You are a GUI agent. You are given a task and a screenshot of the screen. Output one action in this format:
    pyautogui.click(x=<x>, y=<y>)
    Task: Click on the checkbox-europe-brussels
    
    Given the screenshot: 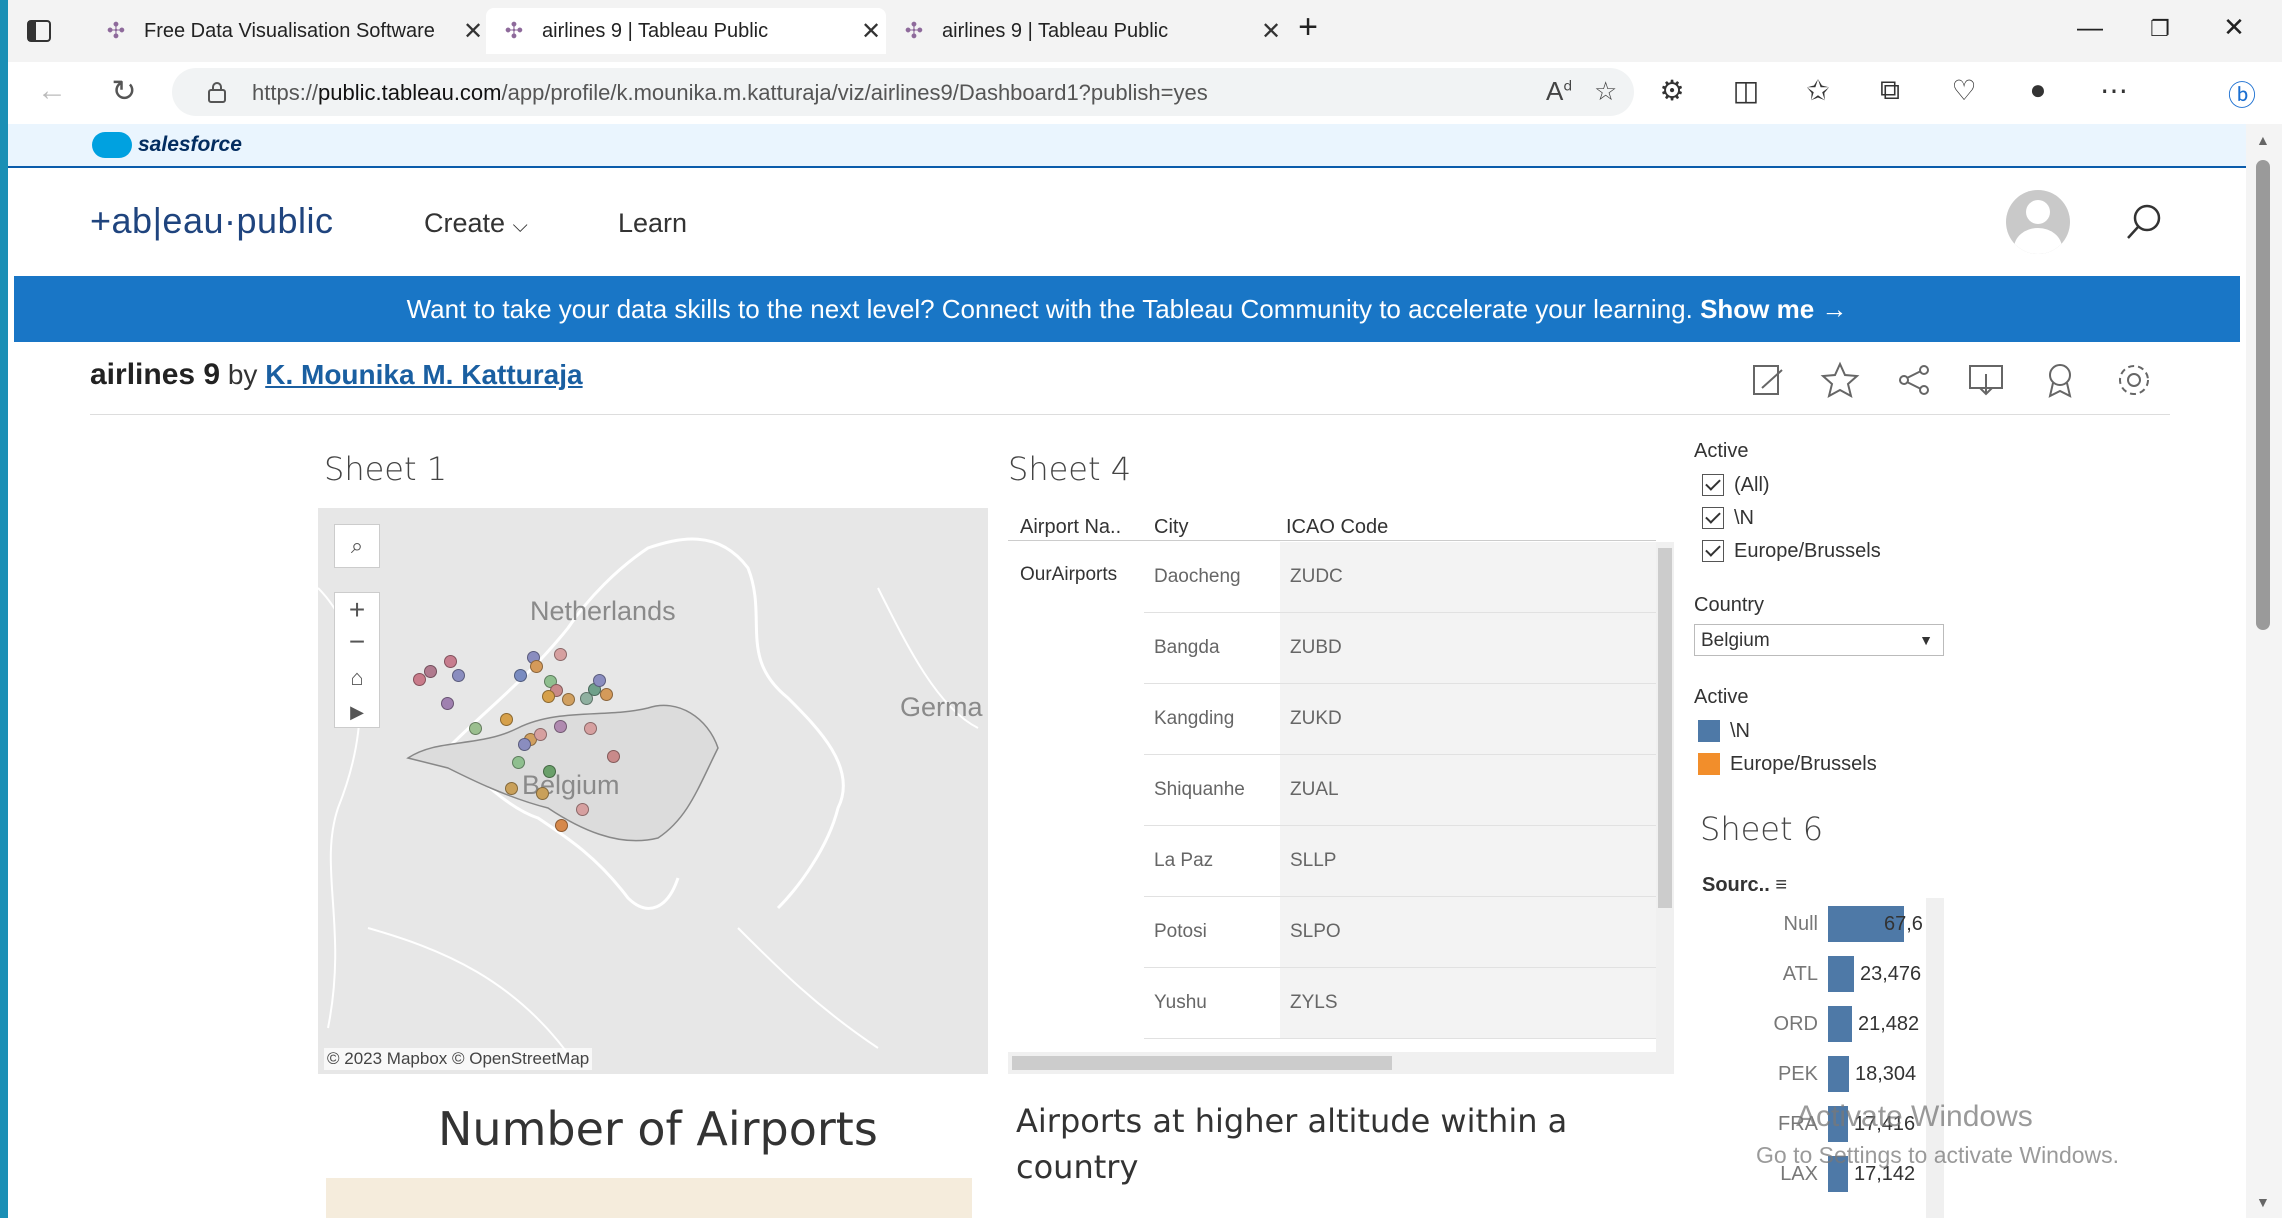 What is the action you would take?
    pyautogui.click(x=1713, y=551)
    